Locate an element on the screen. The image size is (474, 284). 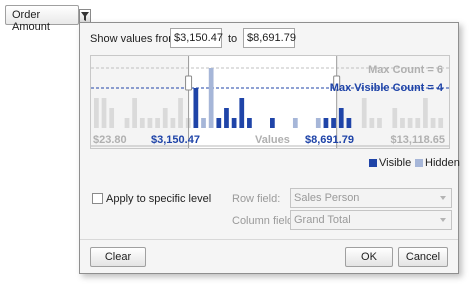
footer-divider is located at coordinates (269, 239).